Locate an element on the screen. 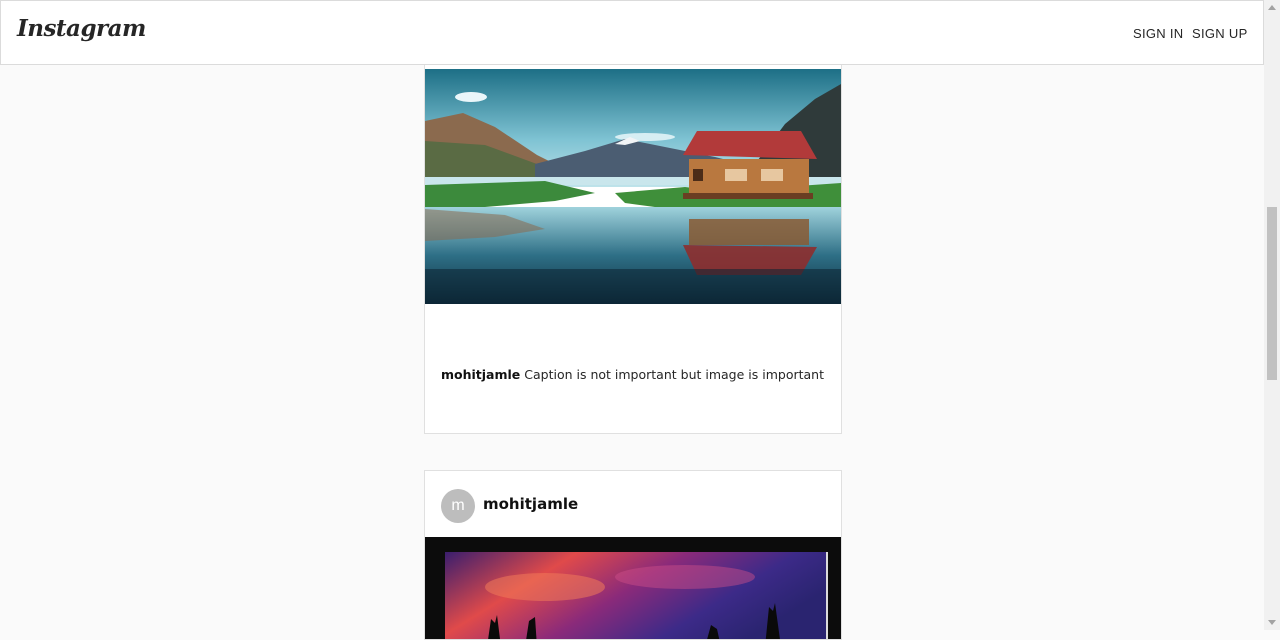 The height and width of the screenshot is (640, 1280). page-scrollbar is located at coordinates (1272, 315).